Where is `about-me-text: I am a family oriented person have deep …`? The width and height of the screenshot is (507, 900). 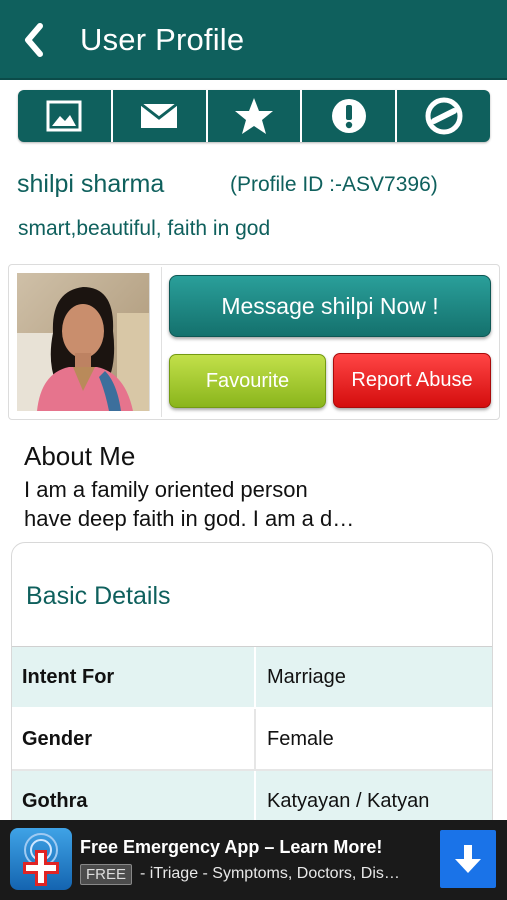
about-me-text: I am a family oriented person have deep … is located at coordinates (259, 504).